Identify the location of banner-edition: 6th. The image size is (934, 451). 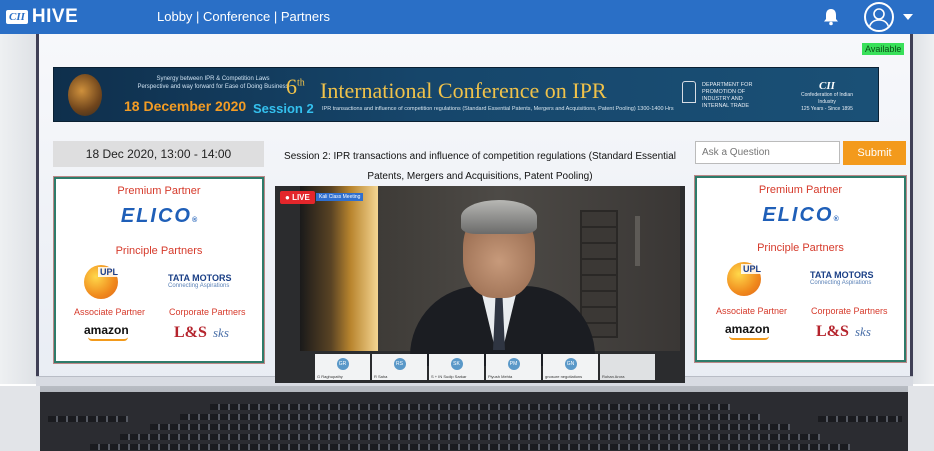
(295, 87).